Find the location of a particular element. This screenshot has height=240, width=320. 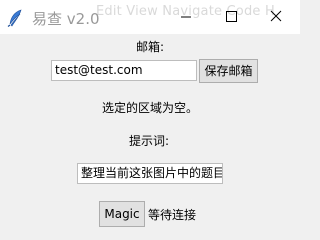

maximize-button is located at coordinates (231, 17).